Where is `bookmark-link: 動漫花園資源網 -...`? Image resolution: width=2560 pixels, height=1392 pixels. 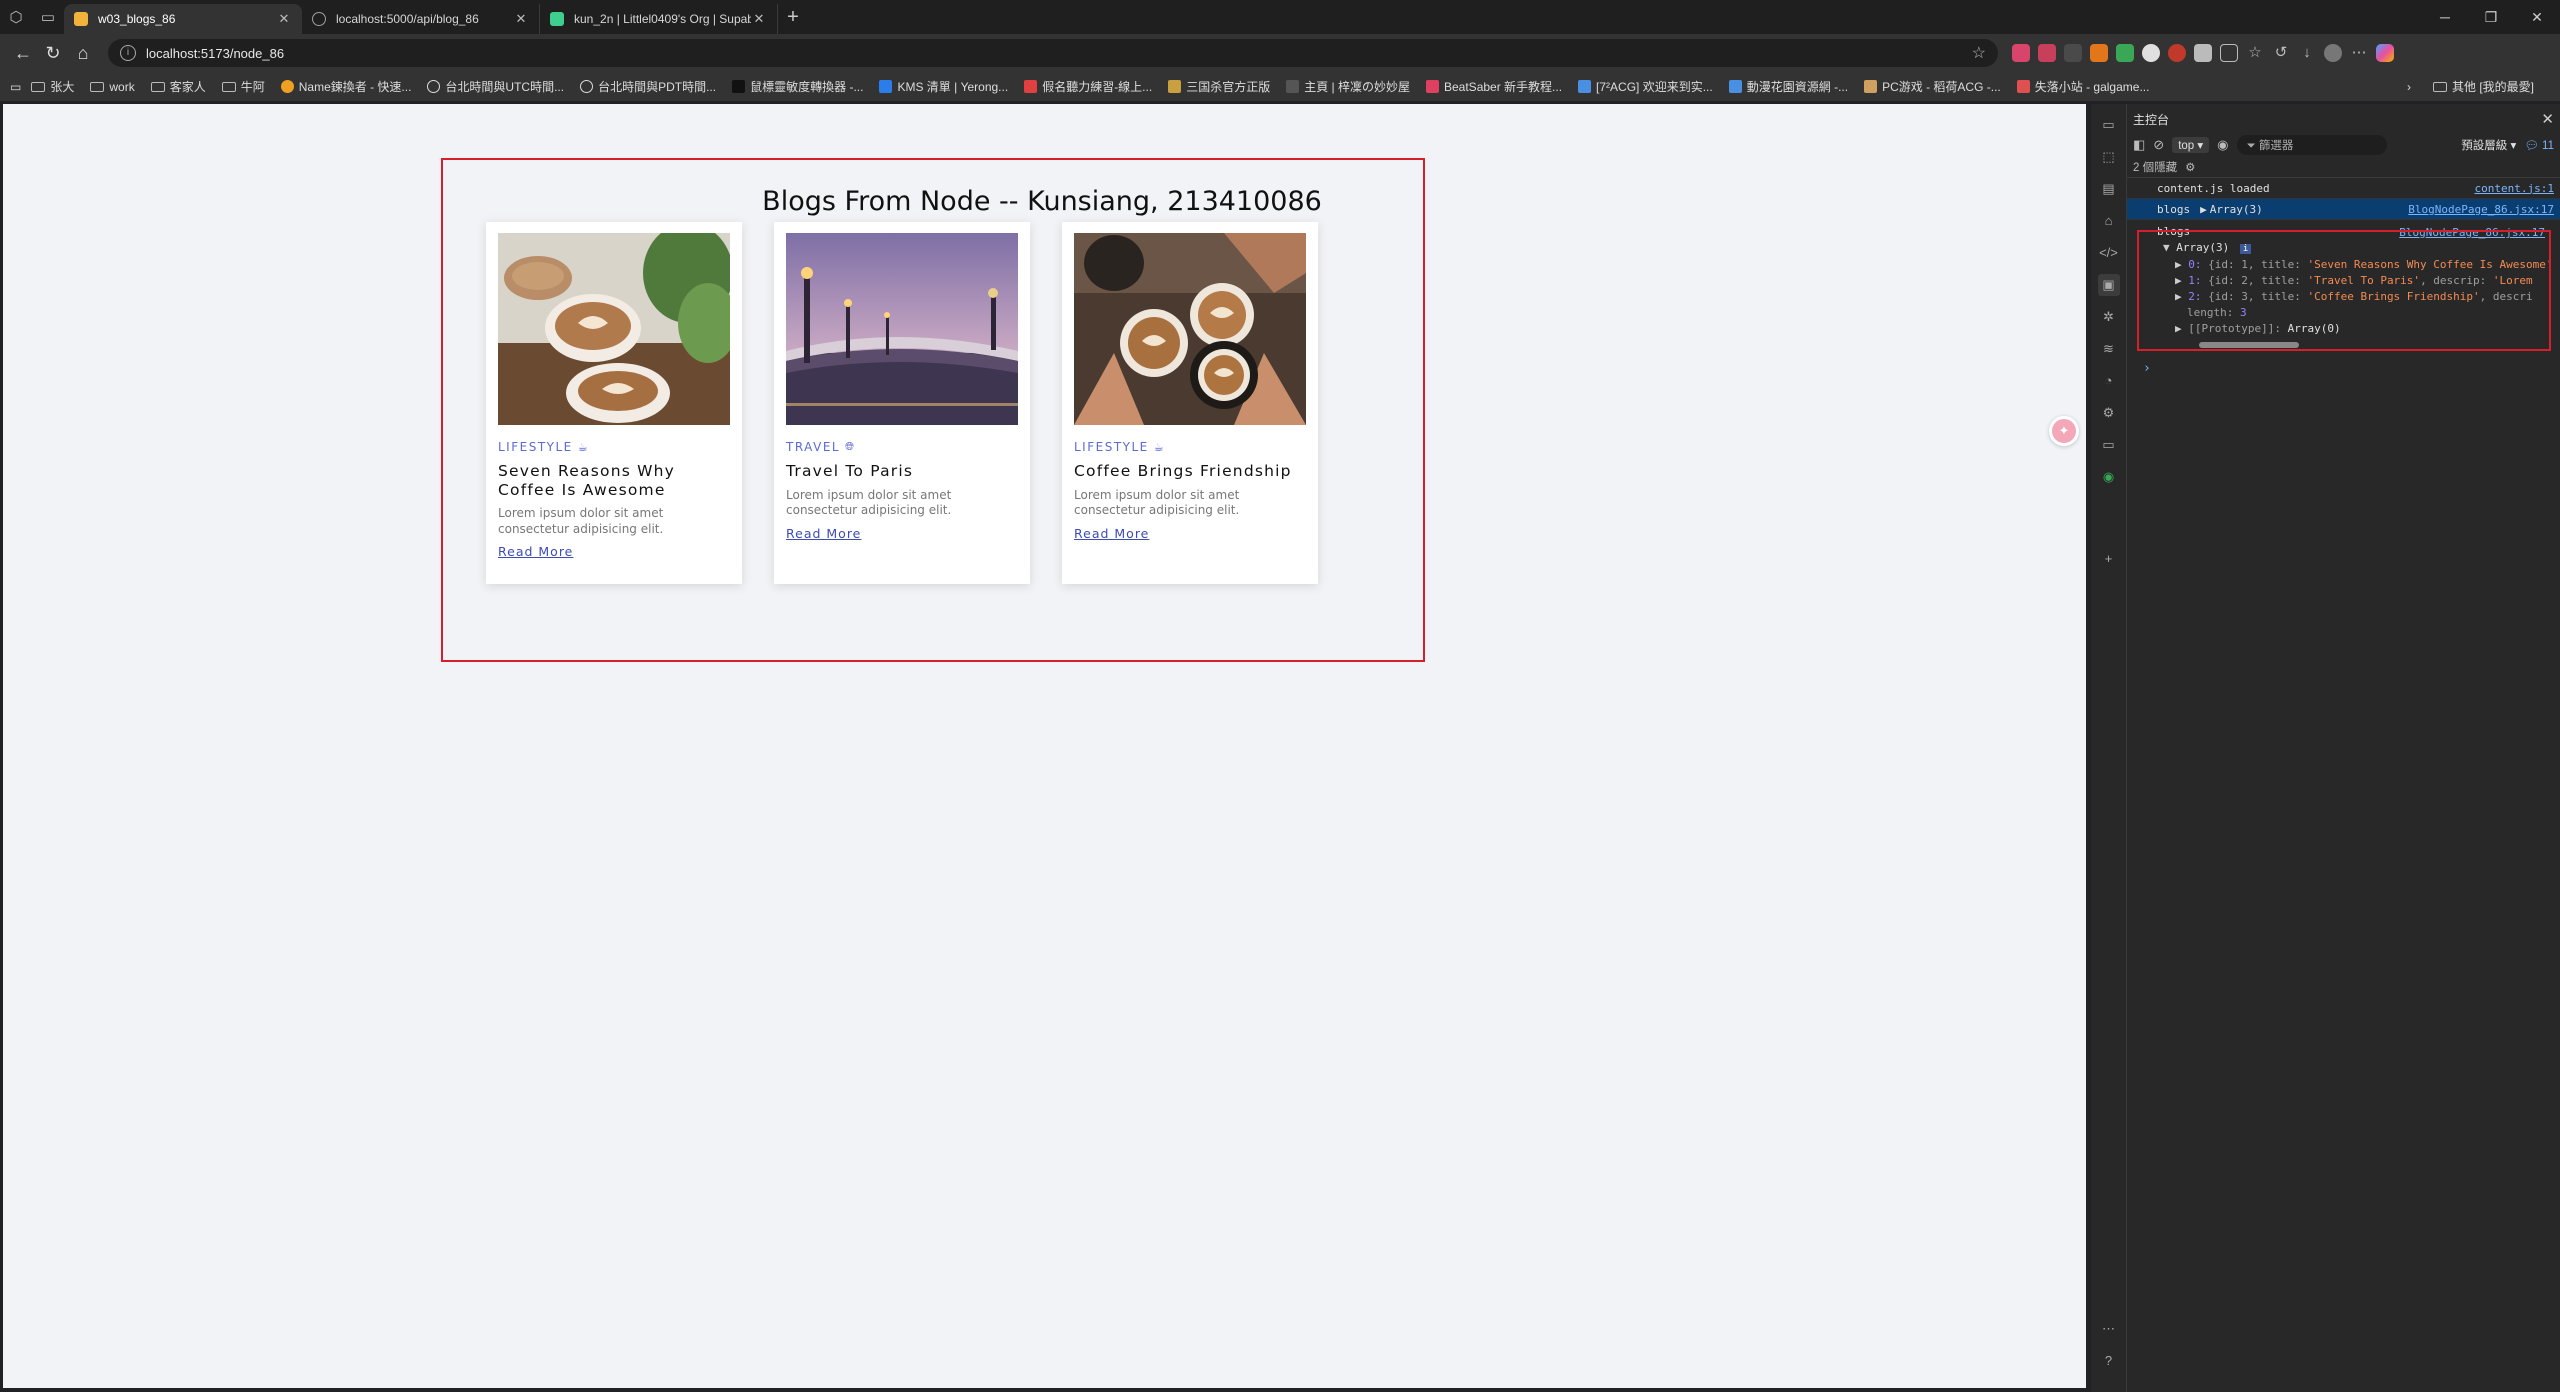 bookmark-link: 動漫花園資源網 -... is located at coordinates (1788, 86).